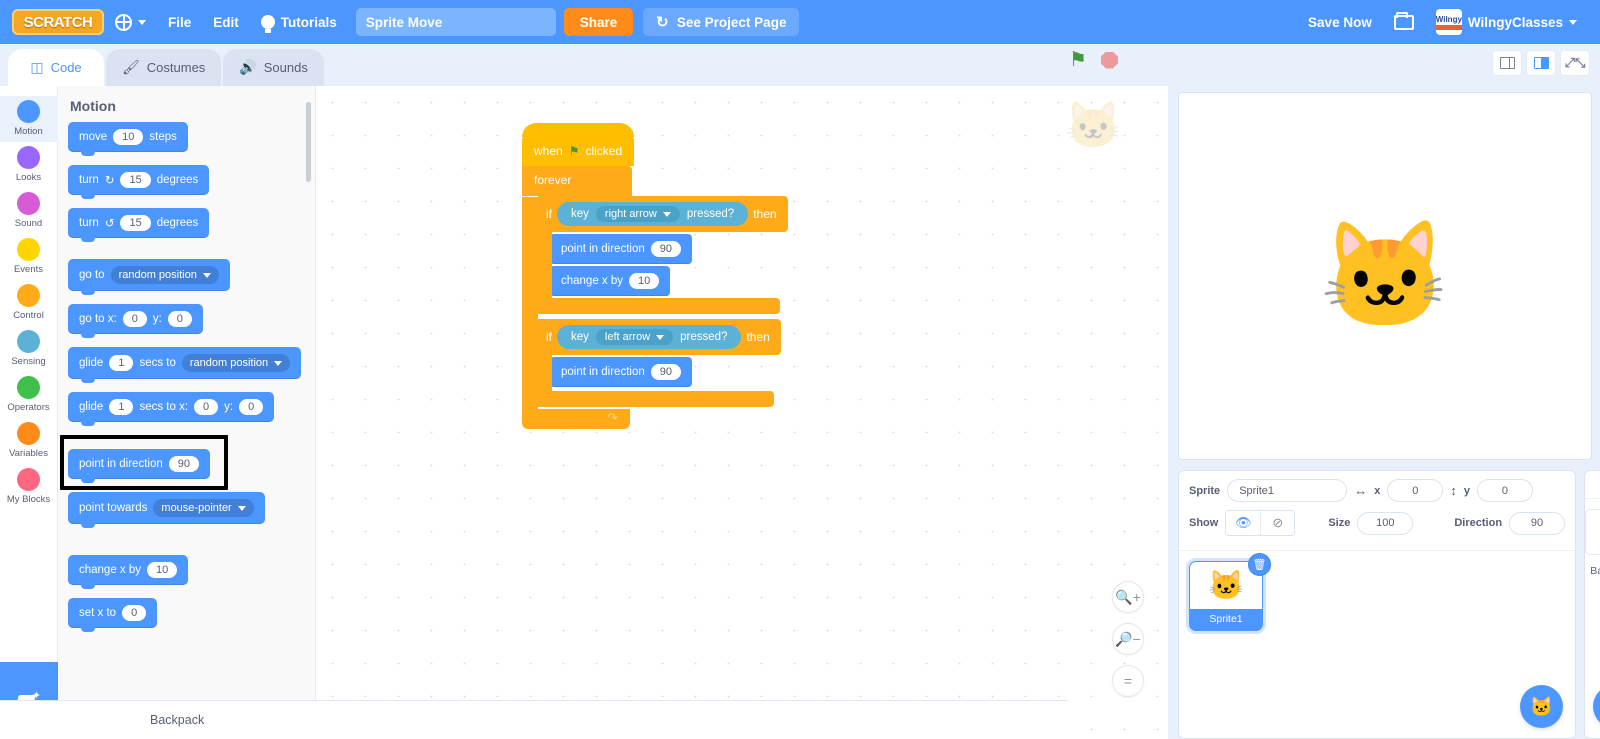  Describe the element at coordinates (29, 257) in the screenshot. I see `category-events: Events` at that location.